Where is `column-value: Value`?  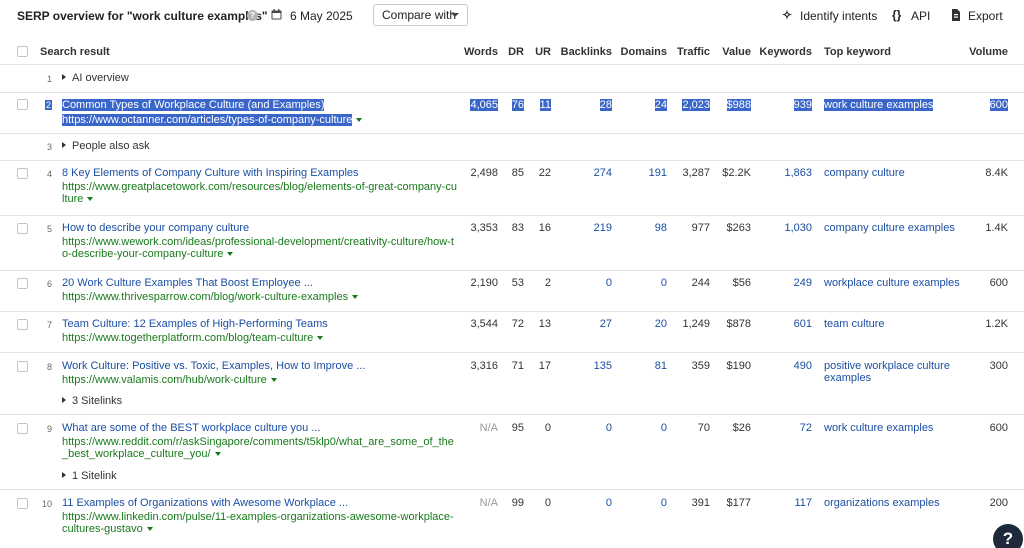 column-value: Value is located at coordinates (731, 52).